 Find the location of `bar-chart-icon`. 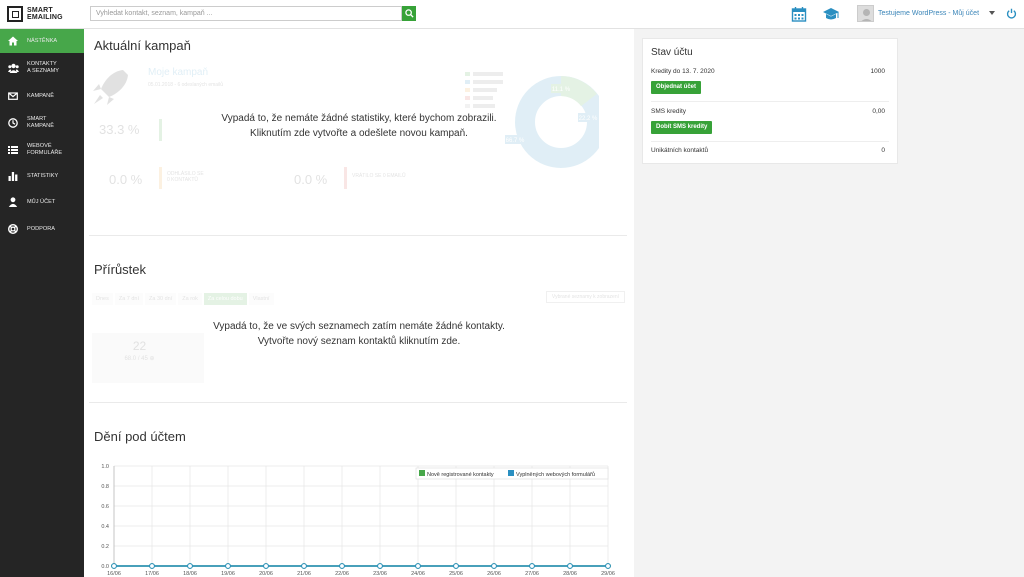

bar-chart-icon is located at coordinates (13, 176).